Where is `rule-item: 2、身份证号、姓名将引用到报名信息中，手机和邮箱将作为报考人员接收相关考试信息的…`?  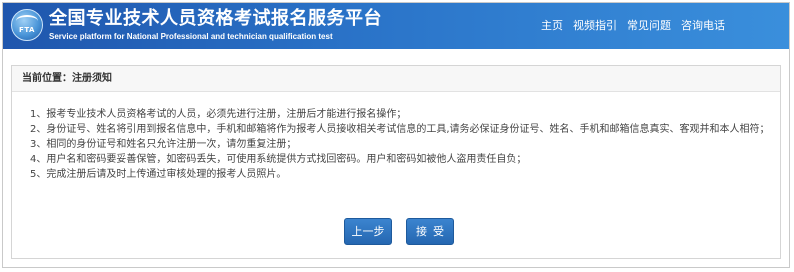 rule-item: 2、身份证号、姓名将引用到报名信息中，手机和邮箱将作为报考人员接收相关考试信息的… is located at coordinates (400, 129).